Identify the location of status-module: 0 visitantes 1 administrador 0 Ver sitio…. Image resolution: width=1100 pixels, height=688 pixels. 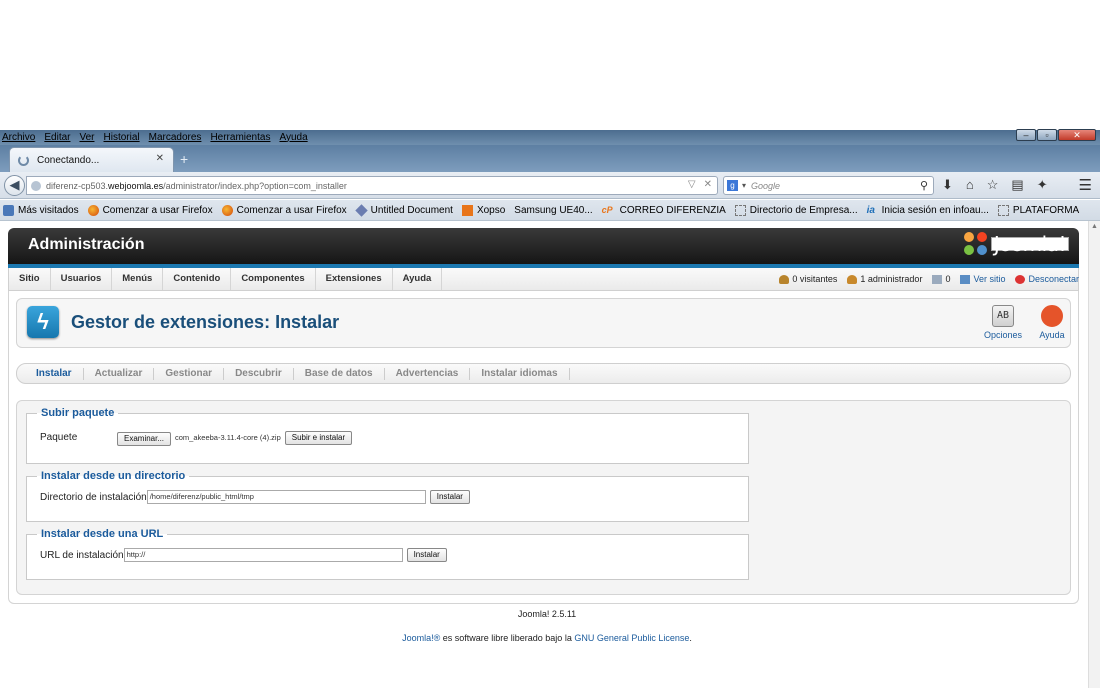
(929, 279).